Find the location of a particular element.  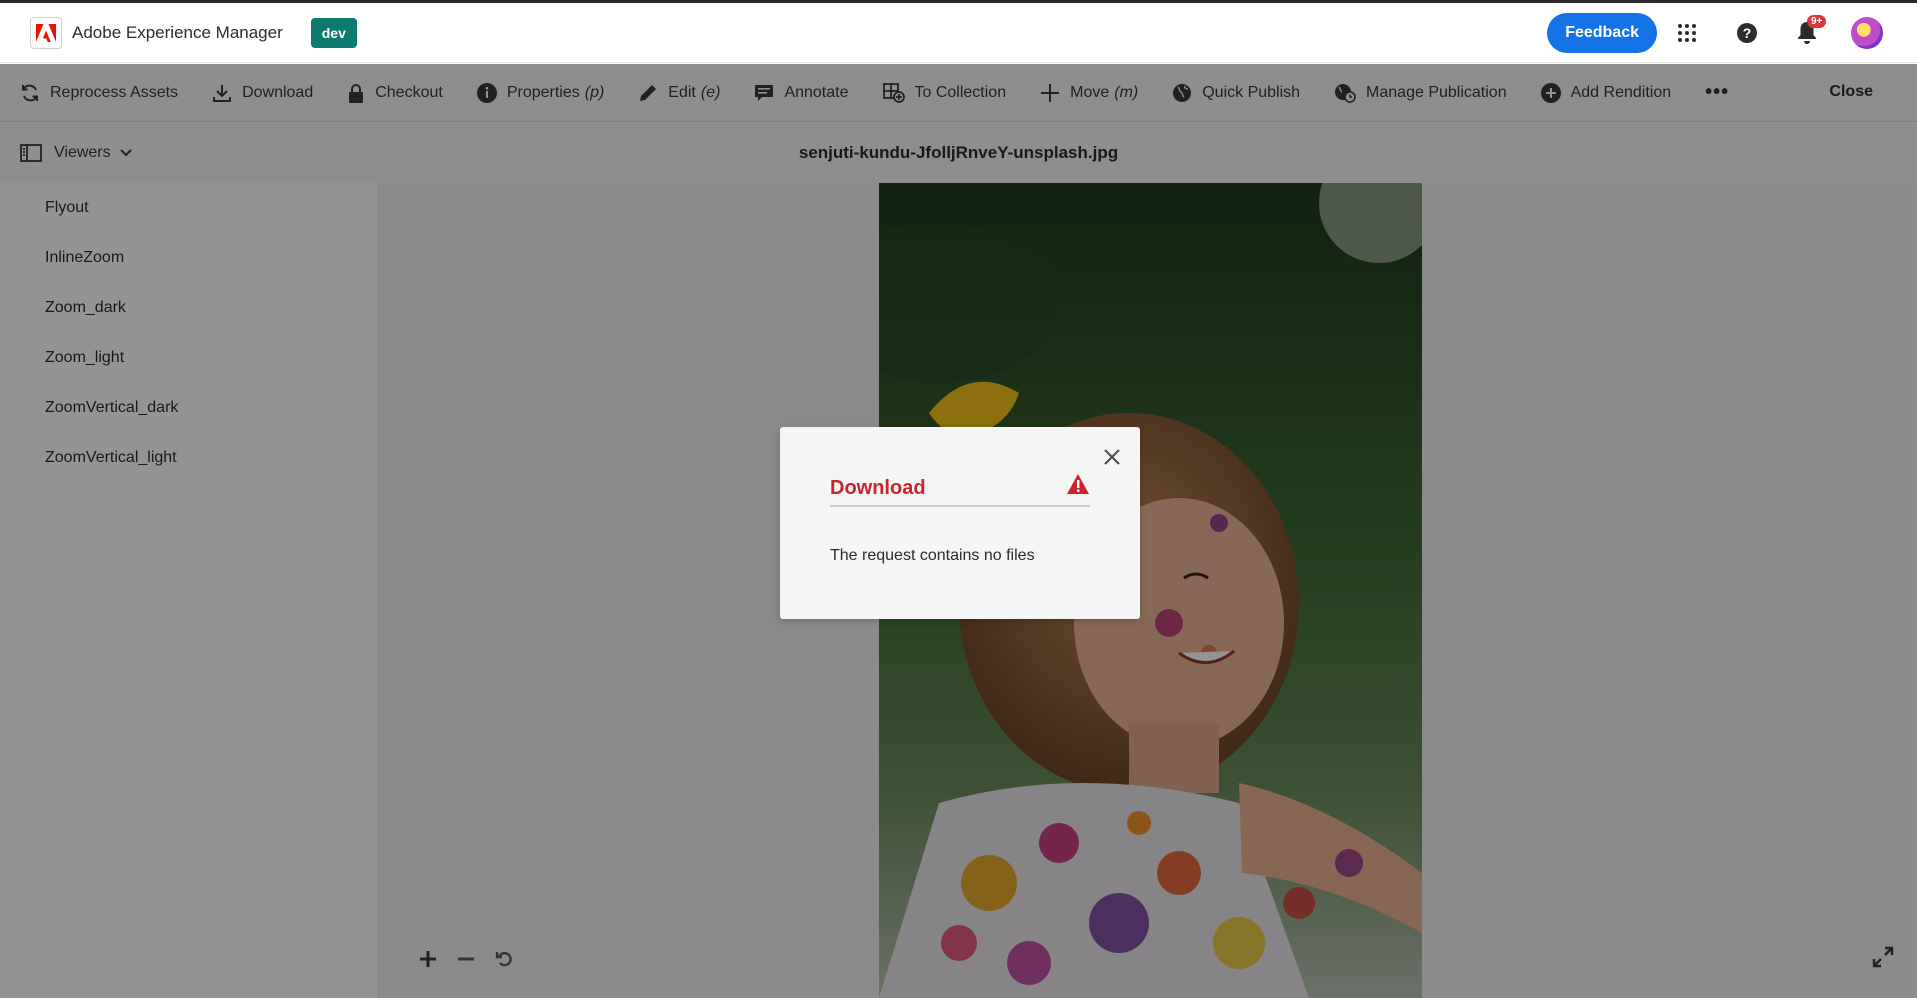

dialog-close-button is located at coordinates (1112, 457).